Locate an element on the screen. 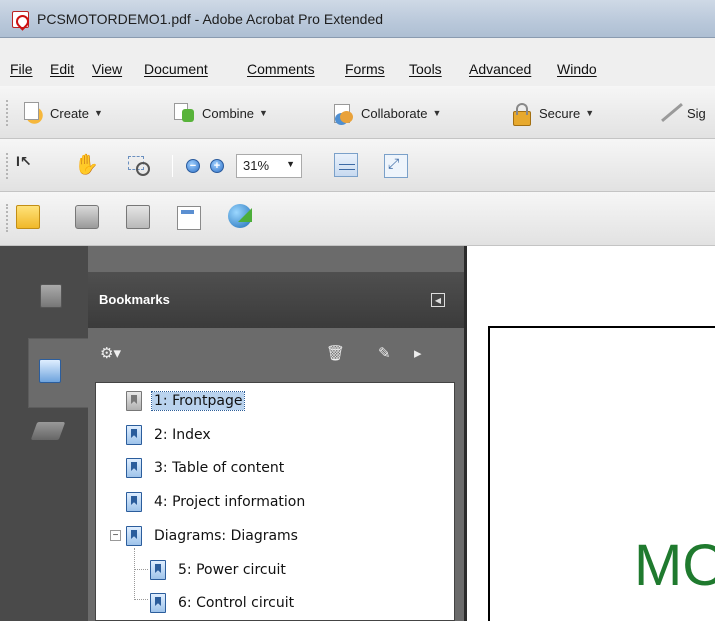 The height and width of the screenshot is (621, 715). menu-tools: Tools is located at coordinates (425, 69).